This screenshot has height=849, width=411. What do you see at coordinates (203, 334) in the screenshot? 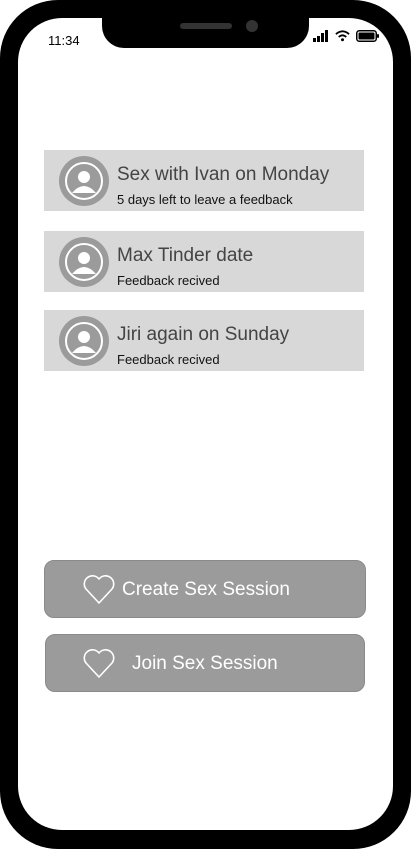
I see `session-title: Jiri again on Sunday` at bounding box center [203, 334].